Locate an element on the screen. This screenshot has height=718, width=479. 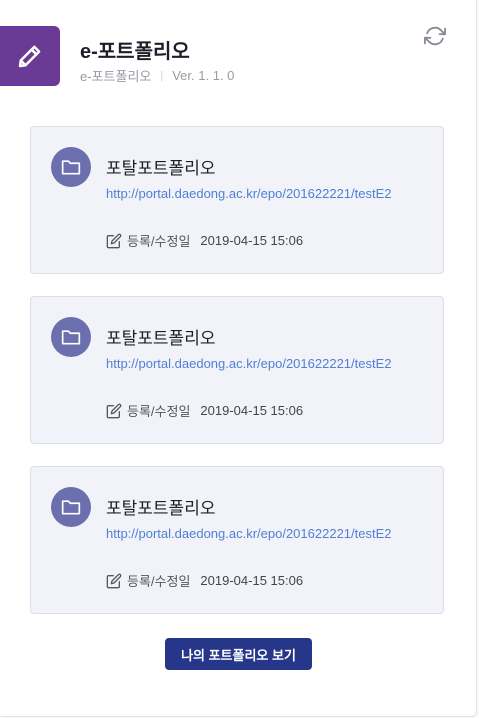
subtitle-text: e-포트폴리오 is located at coordinates (116, 76).